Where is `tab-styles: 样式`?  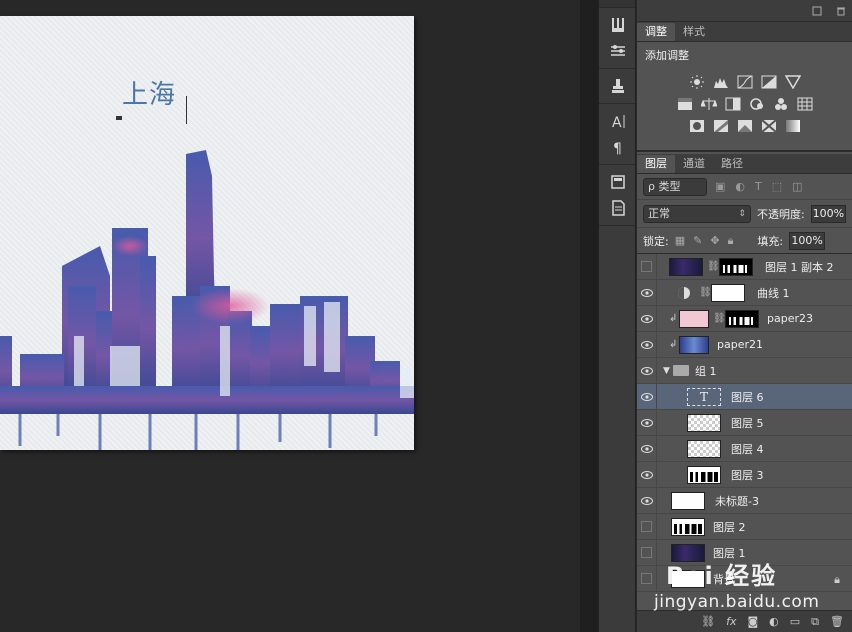 tab-styles: 样式 is located at coordinates (694, 32).